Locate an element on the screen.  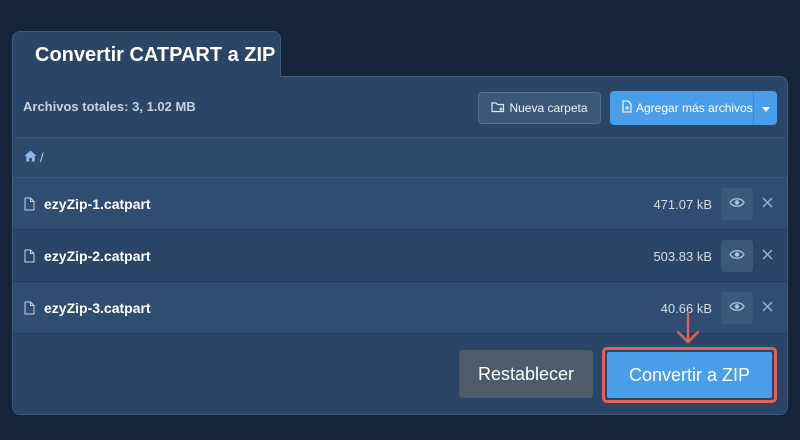
page-title: Convertir CATPART a ZIP is located at coordinates (155, 55).